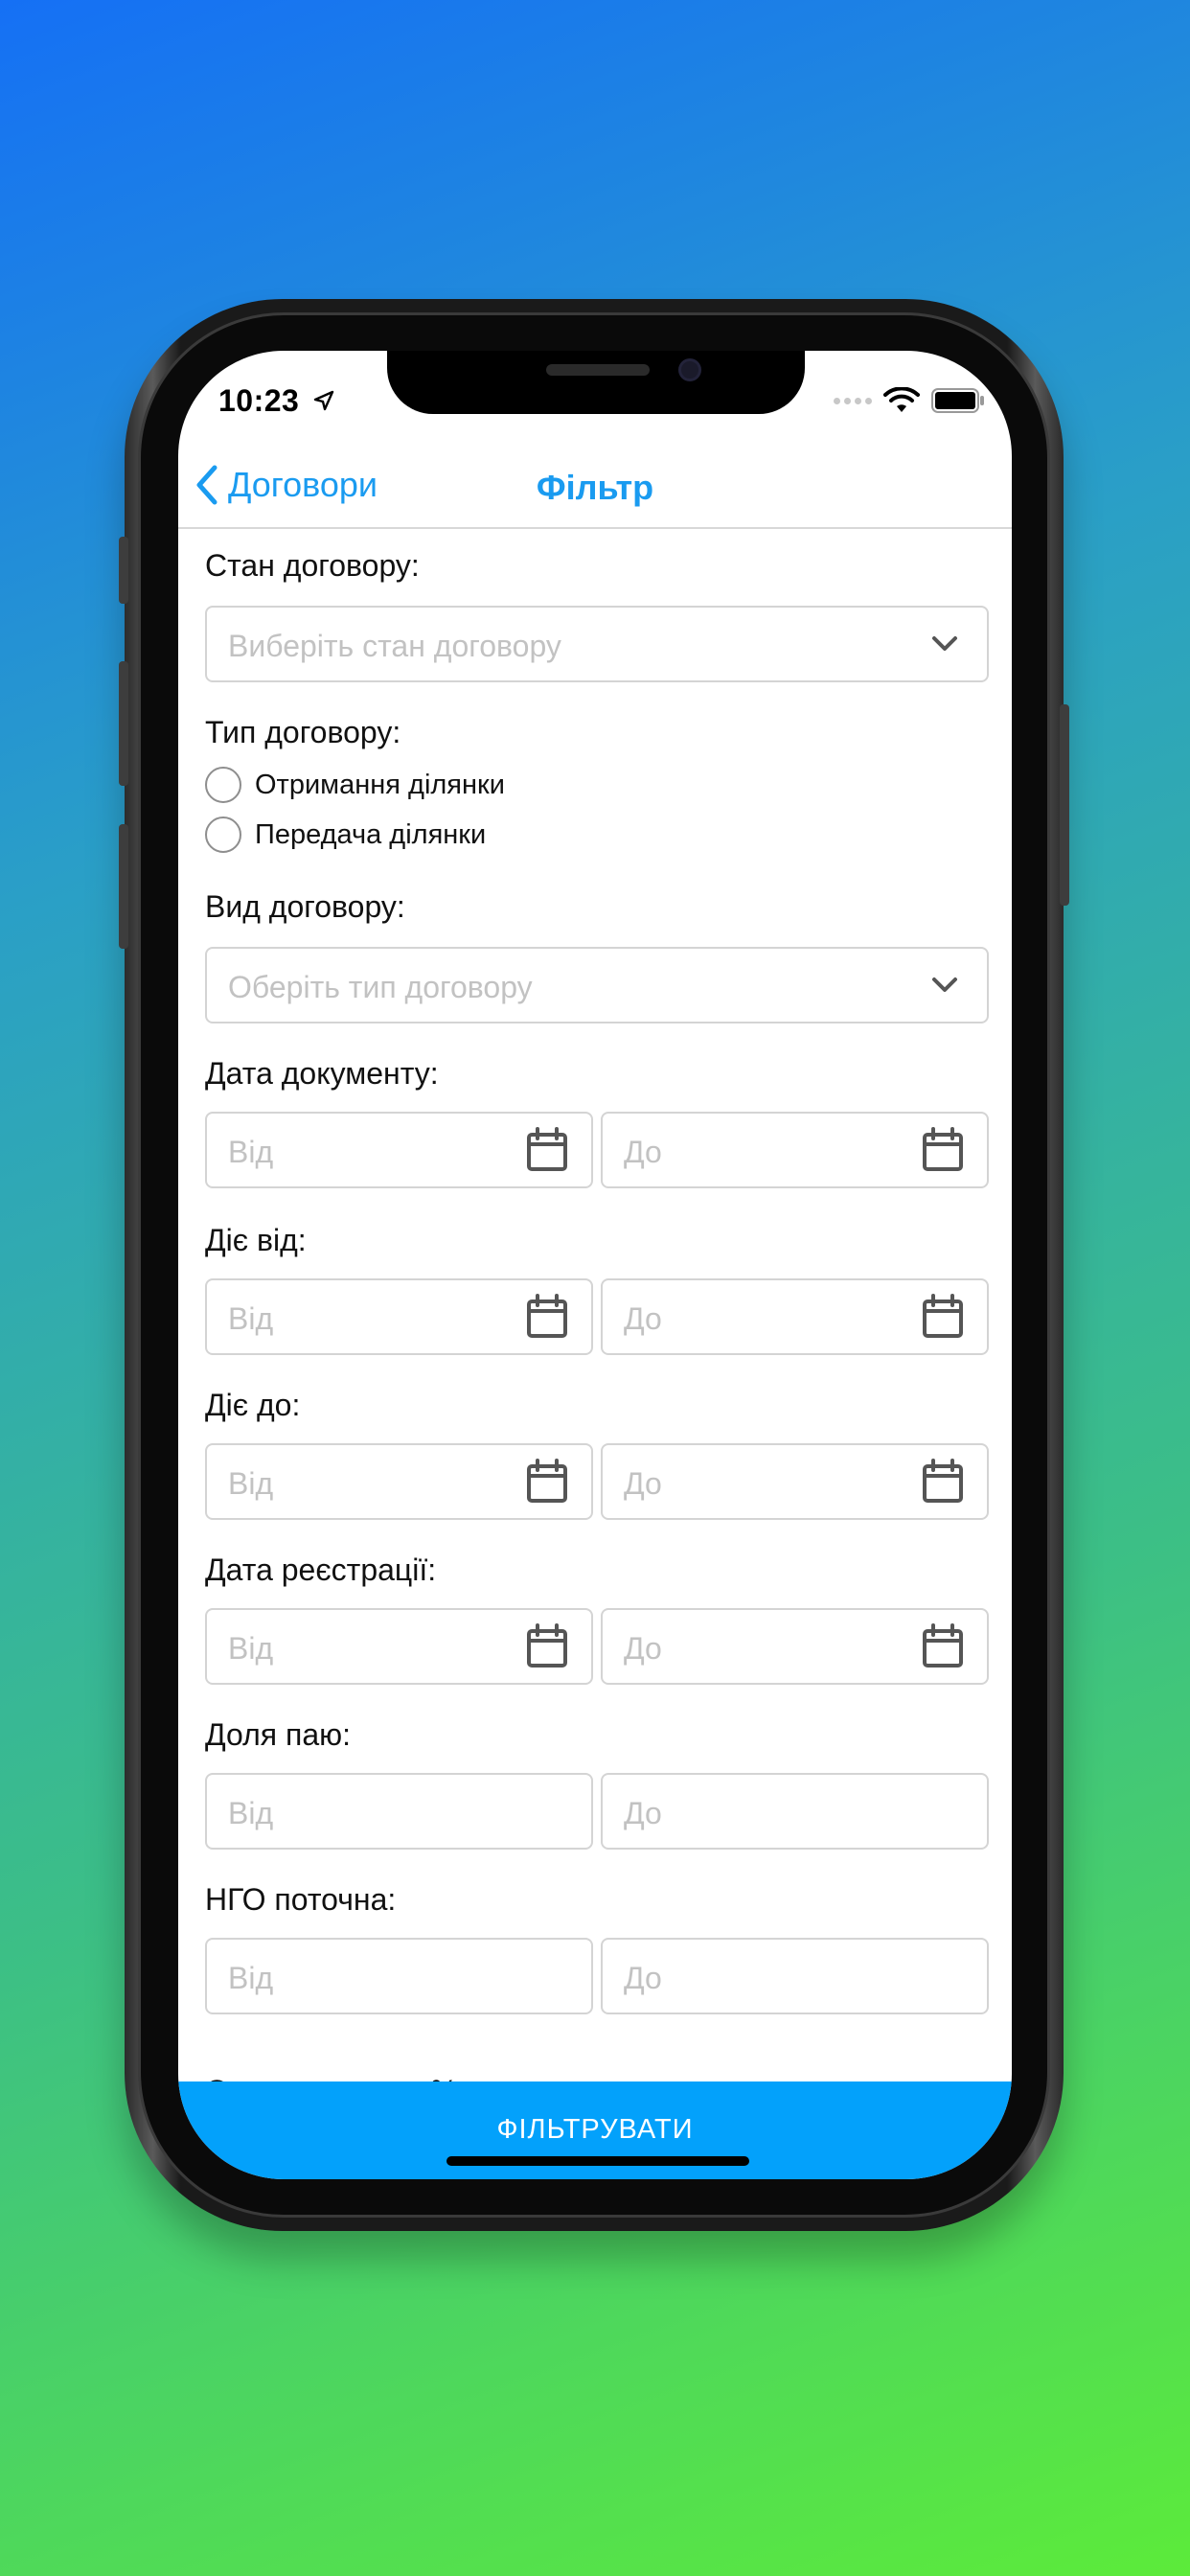  I want to click on contract-state-select: Виберіть стан договору, so click(597, 644).